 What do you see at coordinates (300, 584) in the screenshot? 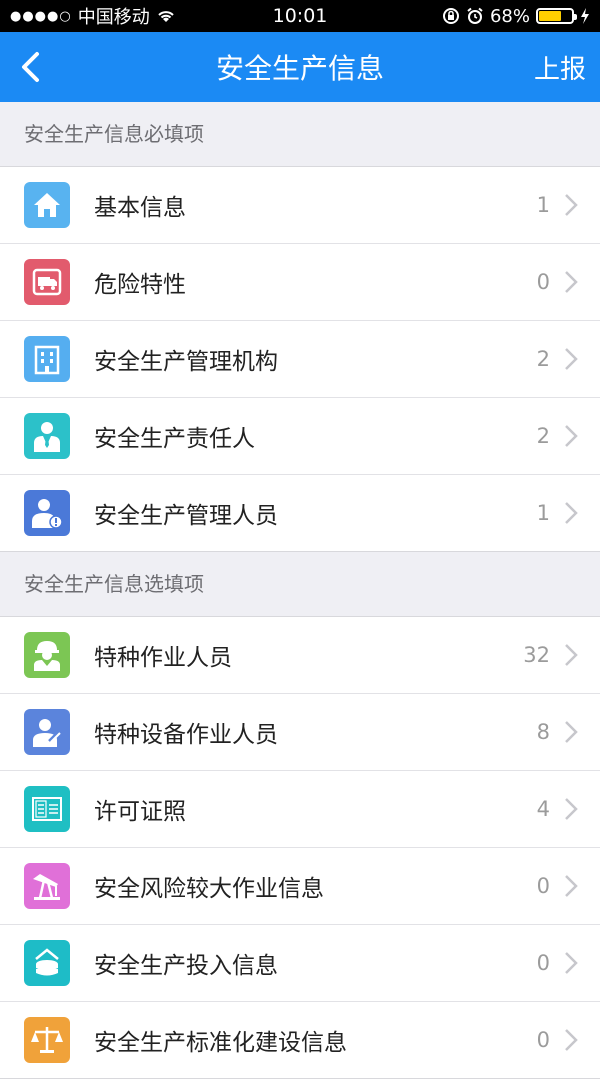
I see `section-header-optional: 安全生产信息选填项` at bounding box center [300, 584].